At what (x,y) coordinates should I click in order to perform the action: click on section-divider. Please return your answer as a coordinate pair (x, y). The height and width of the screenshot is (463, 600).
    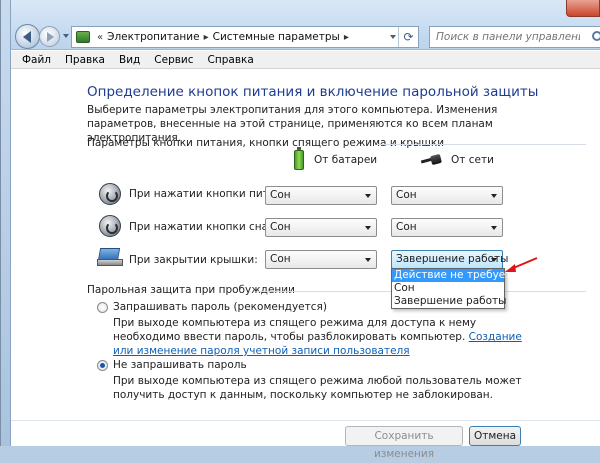
    Looking at the image, I should click on (481, 144).